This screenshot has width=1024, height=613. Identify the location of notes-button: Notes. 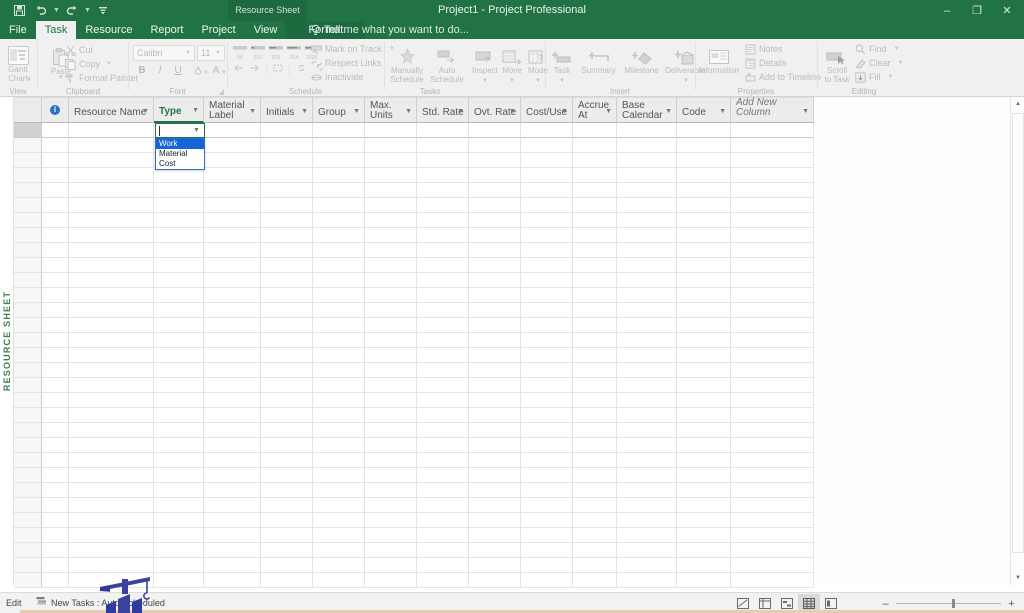
(763, 49).